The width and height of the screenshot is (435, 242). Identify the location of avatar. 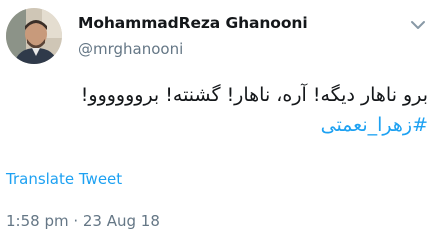
(34, 36).